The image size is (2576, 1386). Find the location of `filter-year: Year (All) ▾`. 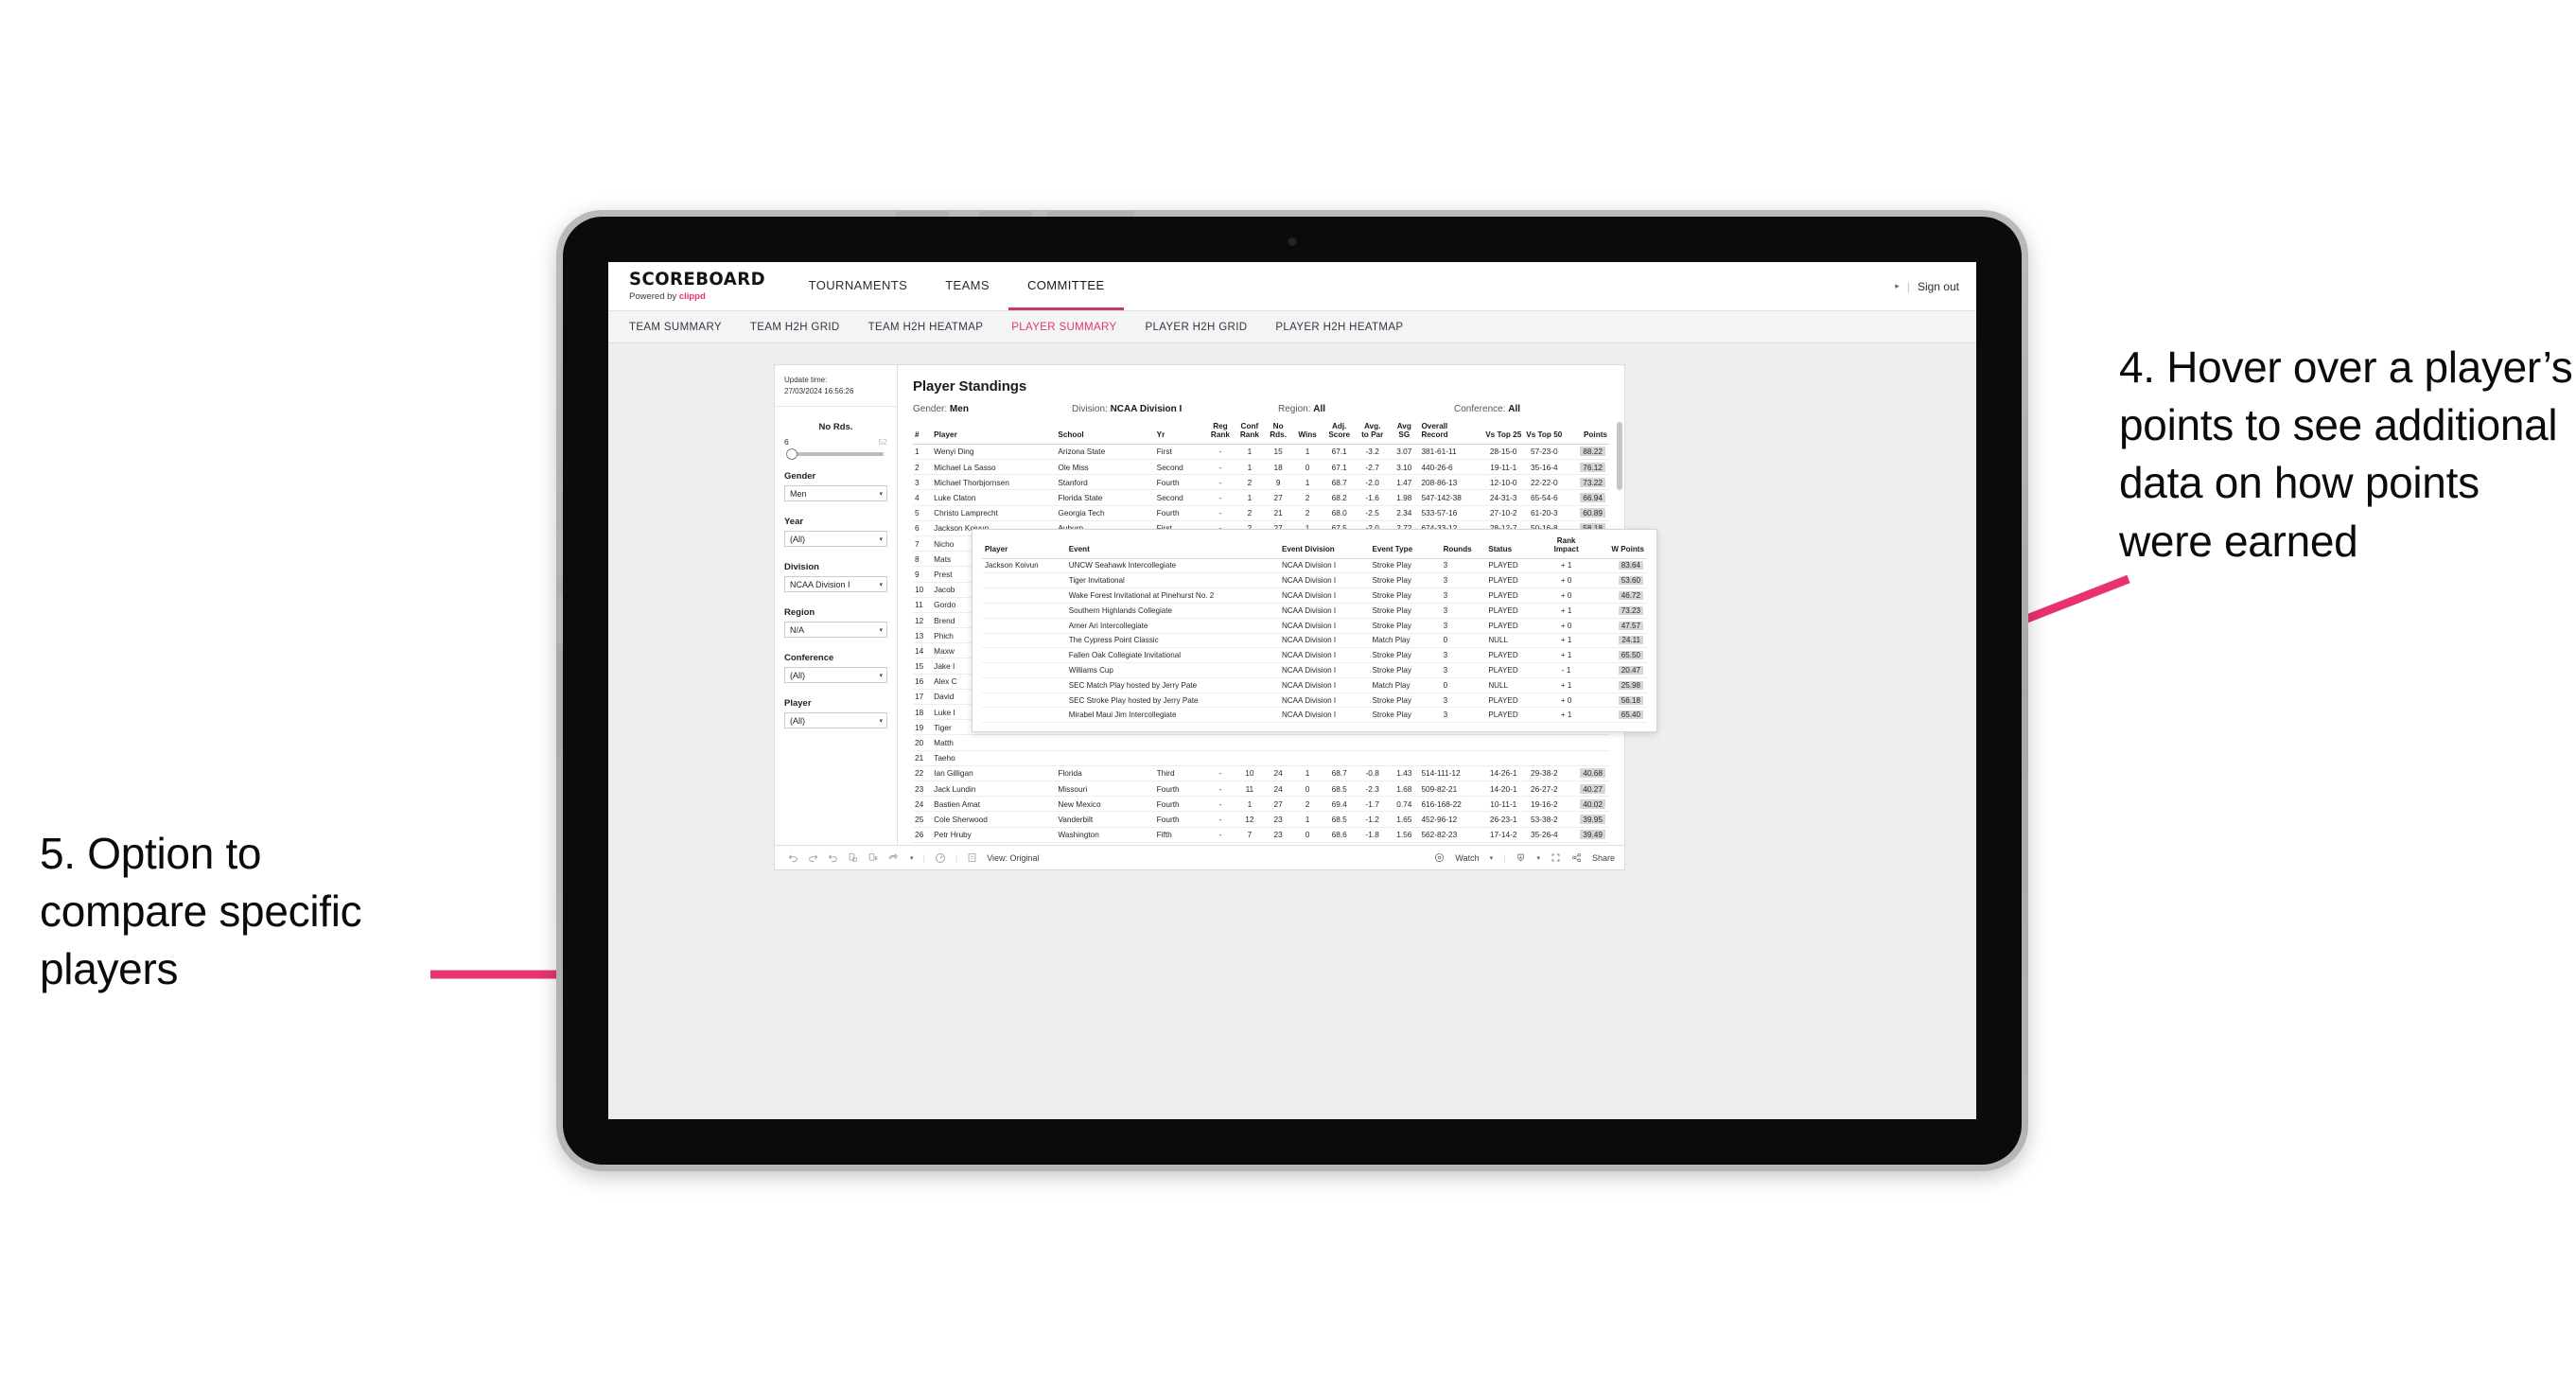

filter-year: Year (All) ▾ is located at coordinates (836, 532).